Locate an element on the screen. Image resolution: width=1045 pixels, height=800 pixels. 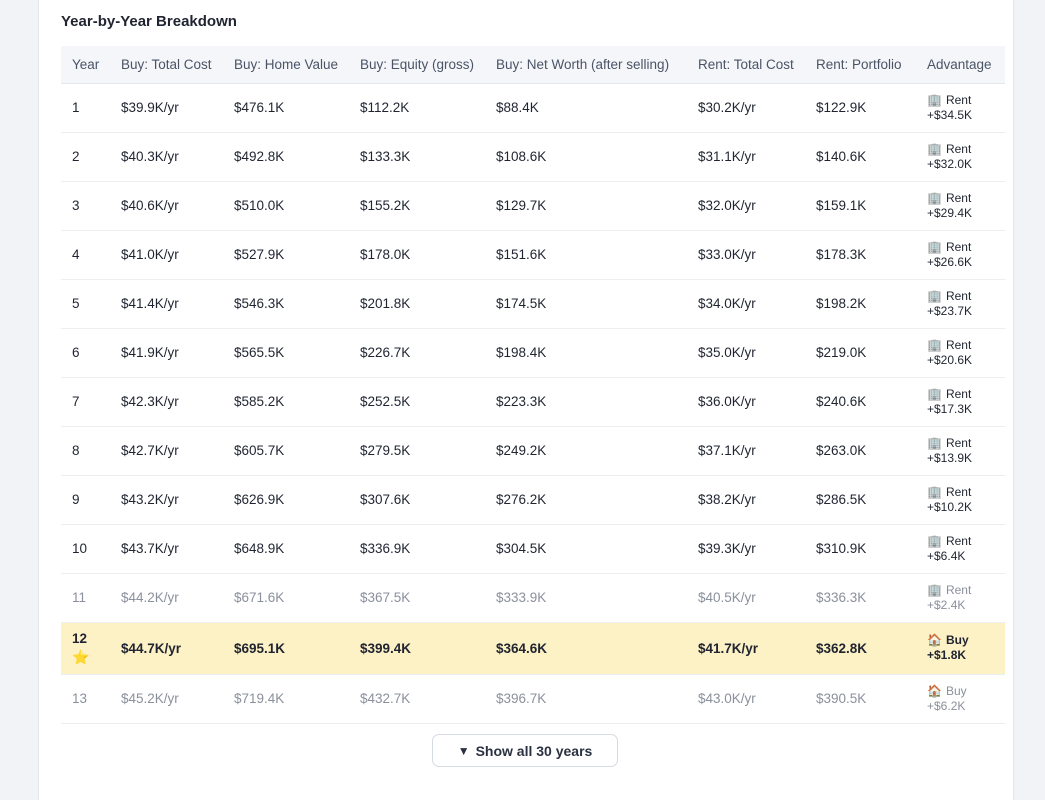
cell-buy-equity: $432.7K is located at coordinates (385, 698).